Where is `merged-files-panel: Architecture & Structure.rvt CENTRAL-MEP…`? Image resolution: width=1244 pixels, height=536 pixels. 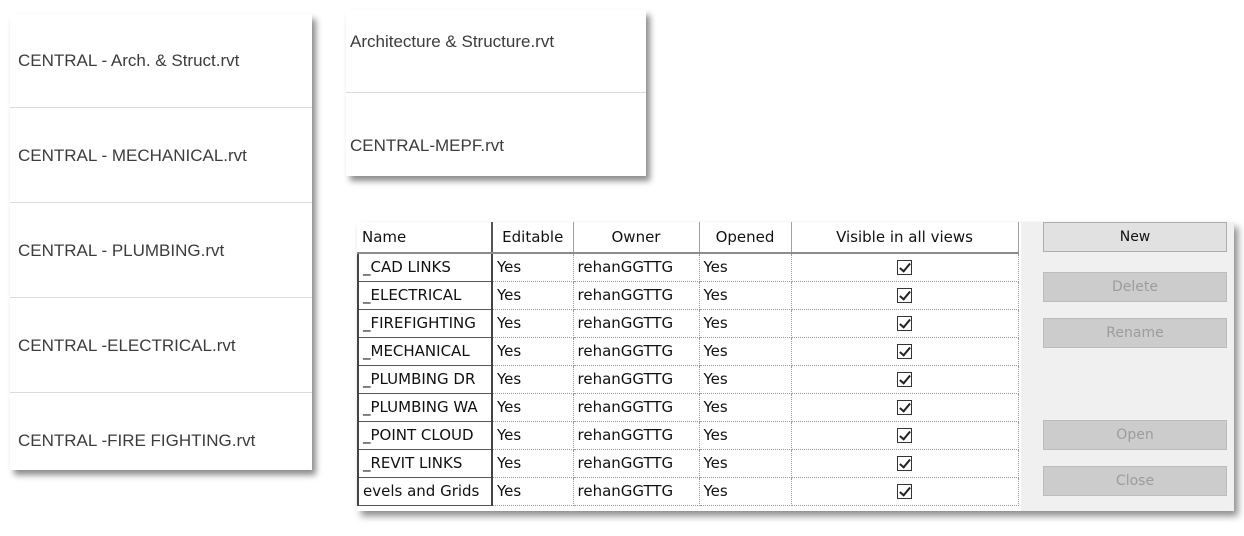 merged-files-panel: Architecture & Structure.rvt CENTRAL-MEP… is located at coordinates (496, 93).